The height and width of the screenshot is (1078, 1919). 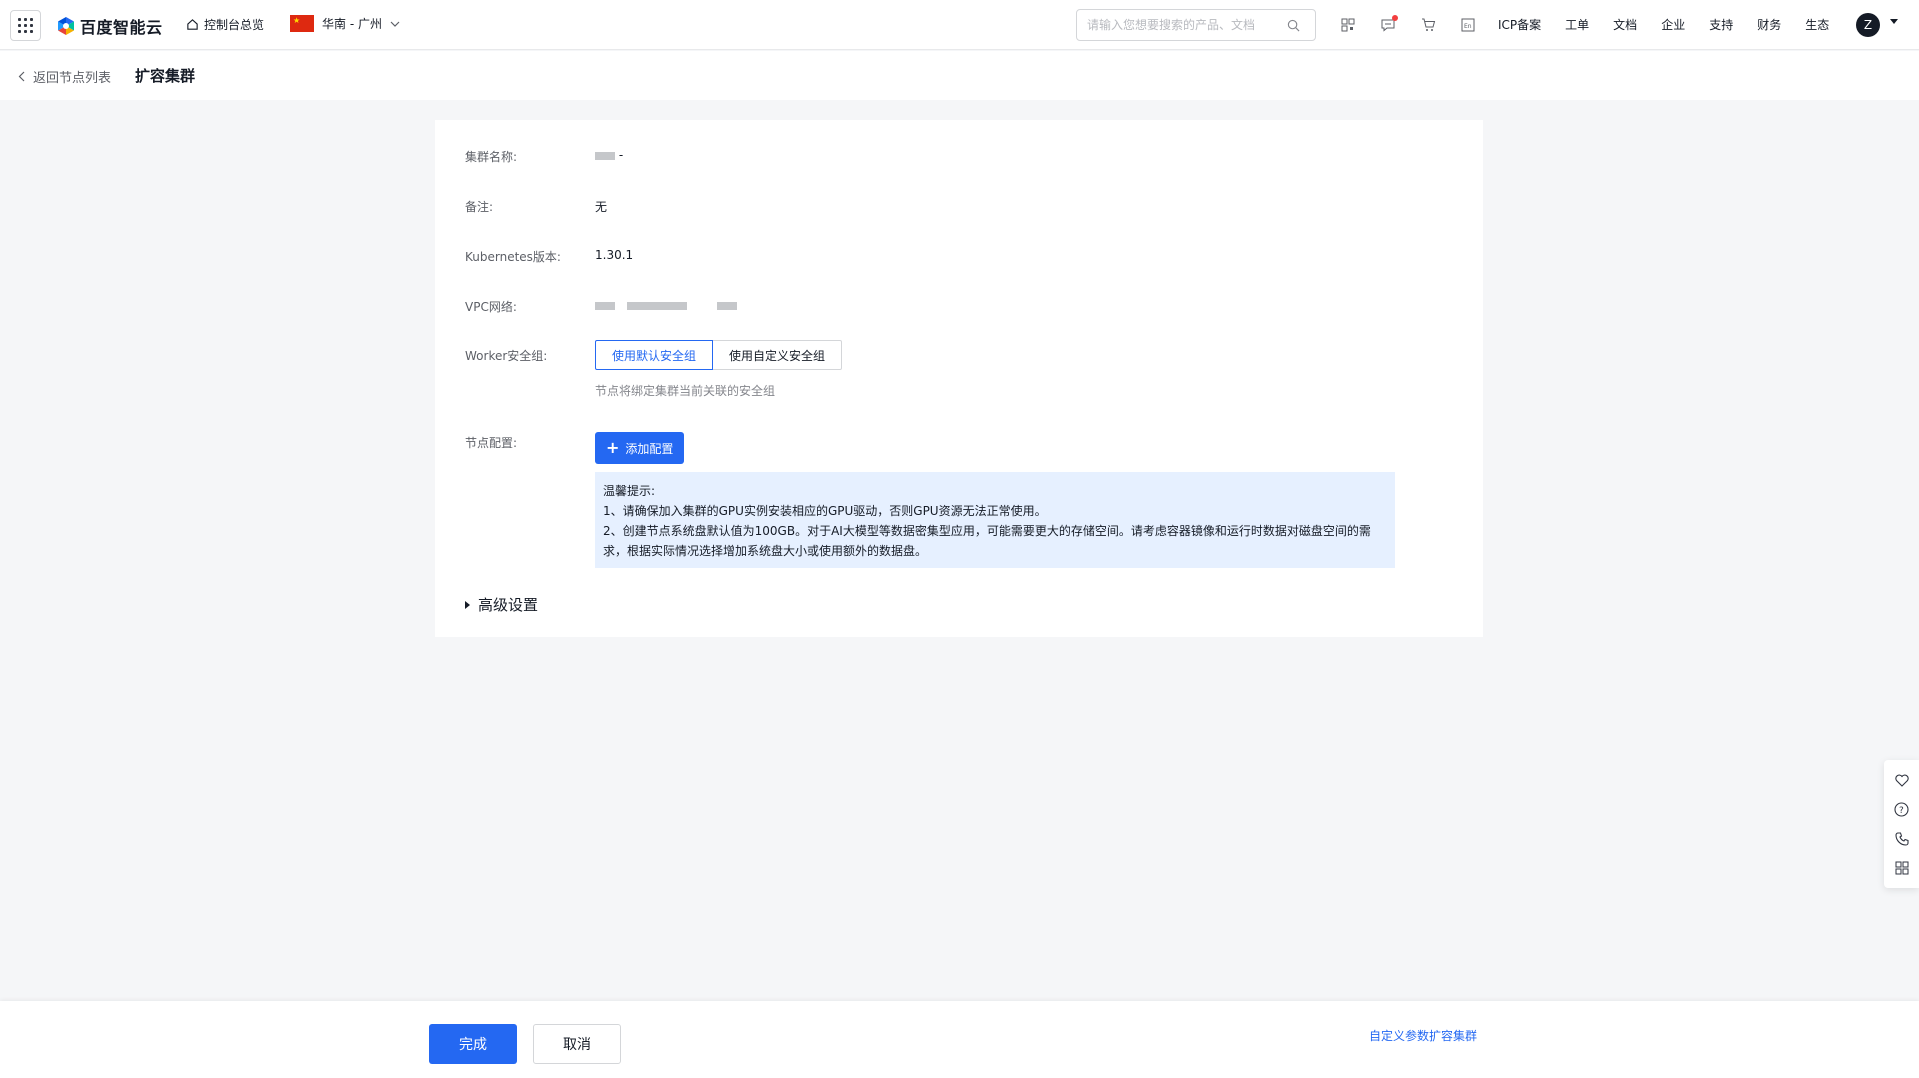 I want to click on page-header: 返回节点列表 扩容集群, so click(x=959, y=75).